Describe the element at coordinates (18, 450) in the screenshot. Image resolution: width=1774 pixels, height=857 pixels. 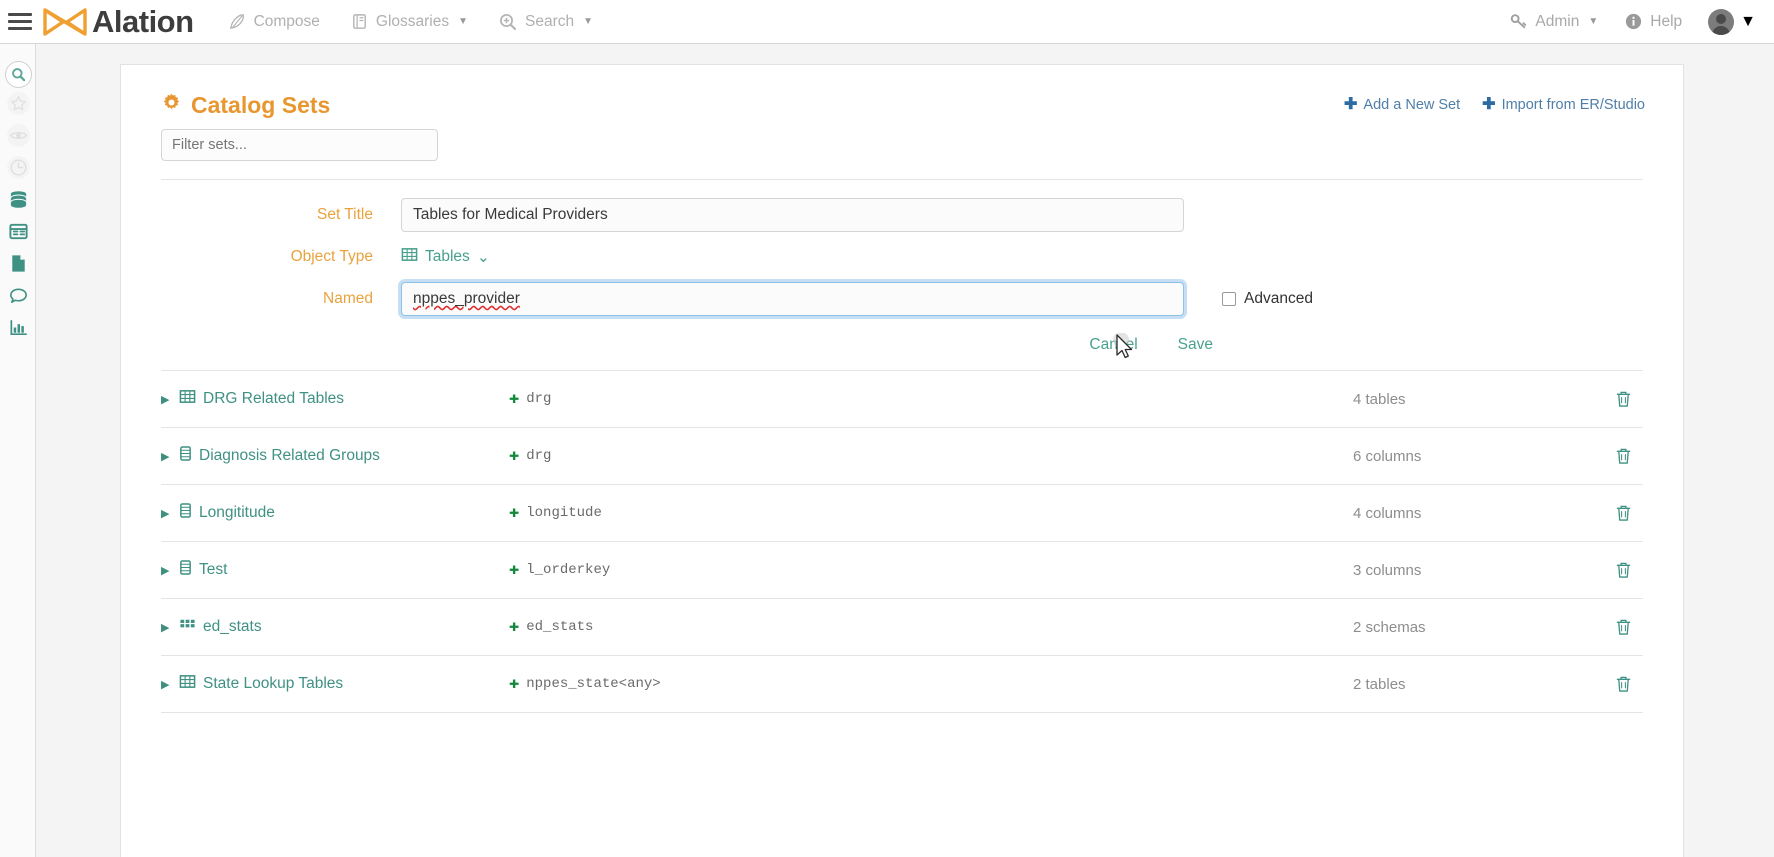
I see `left-icon-rail` at that location.